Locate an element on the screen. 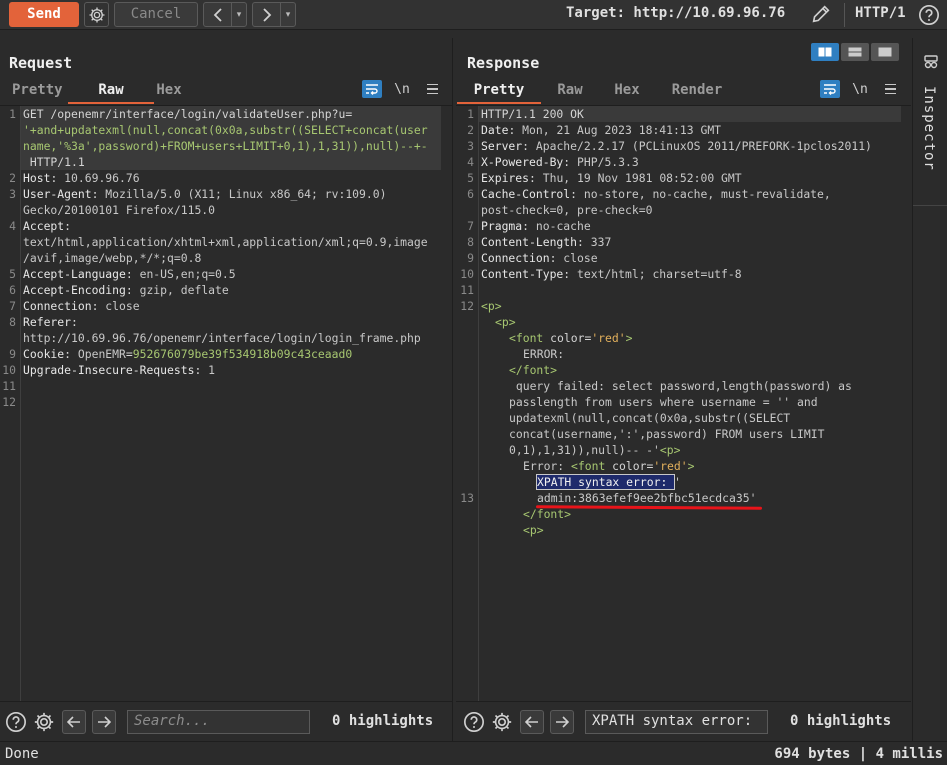 This screenshot has width=947, height=765. send-button: Send is located at coordinates (44, 14).